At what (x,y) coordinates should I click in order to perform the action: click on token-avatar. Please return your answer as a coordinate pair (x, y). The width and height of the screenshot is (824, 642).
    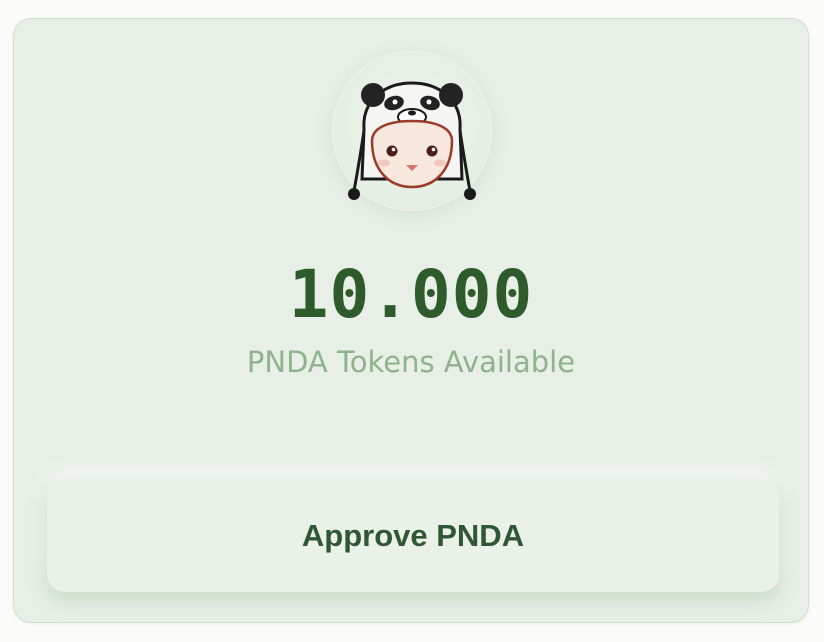
    Looking at the image, I should click on (412, 131).